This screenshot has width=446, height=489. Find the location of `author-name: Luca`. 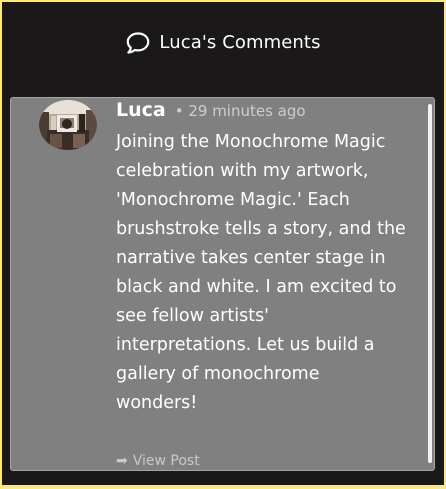

author-name: Luca is located at coordinates (141, 110).